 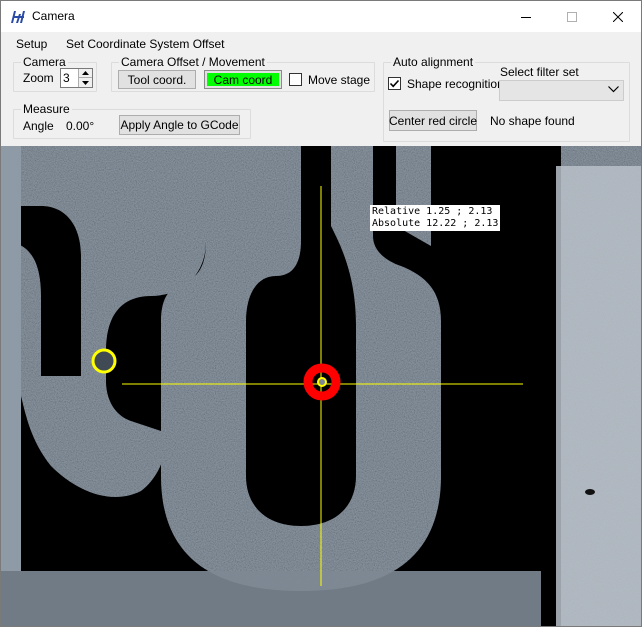 I want to click on camera-offset-group-title: Camera Offset / Movement, so click(x=193, y=62).